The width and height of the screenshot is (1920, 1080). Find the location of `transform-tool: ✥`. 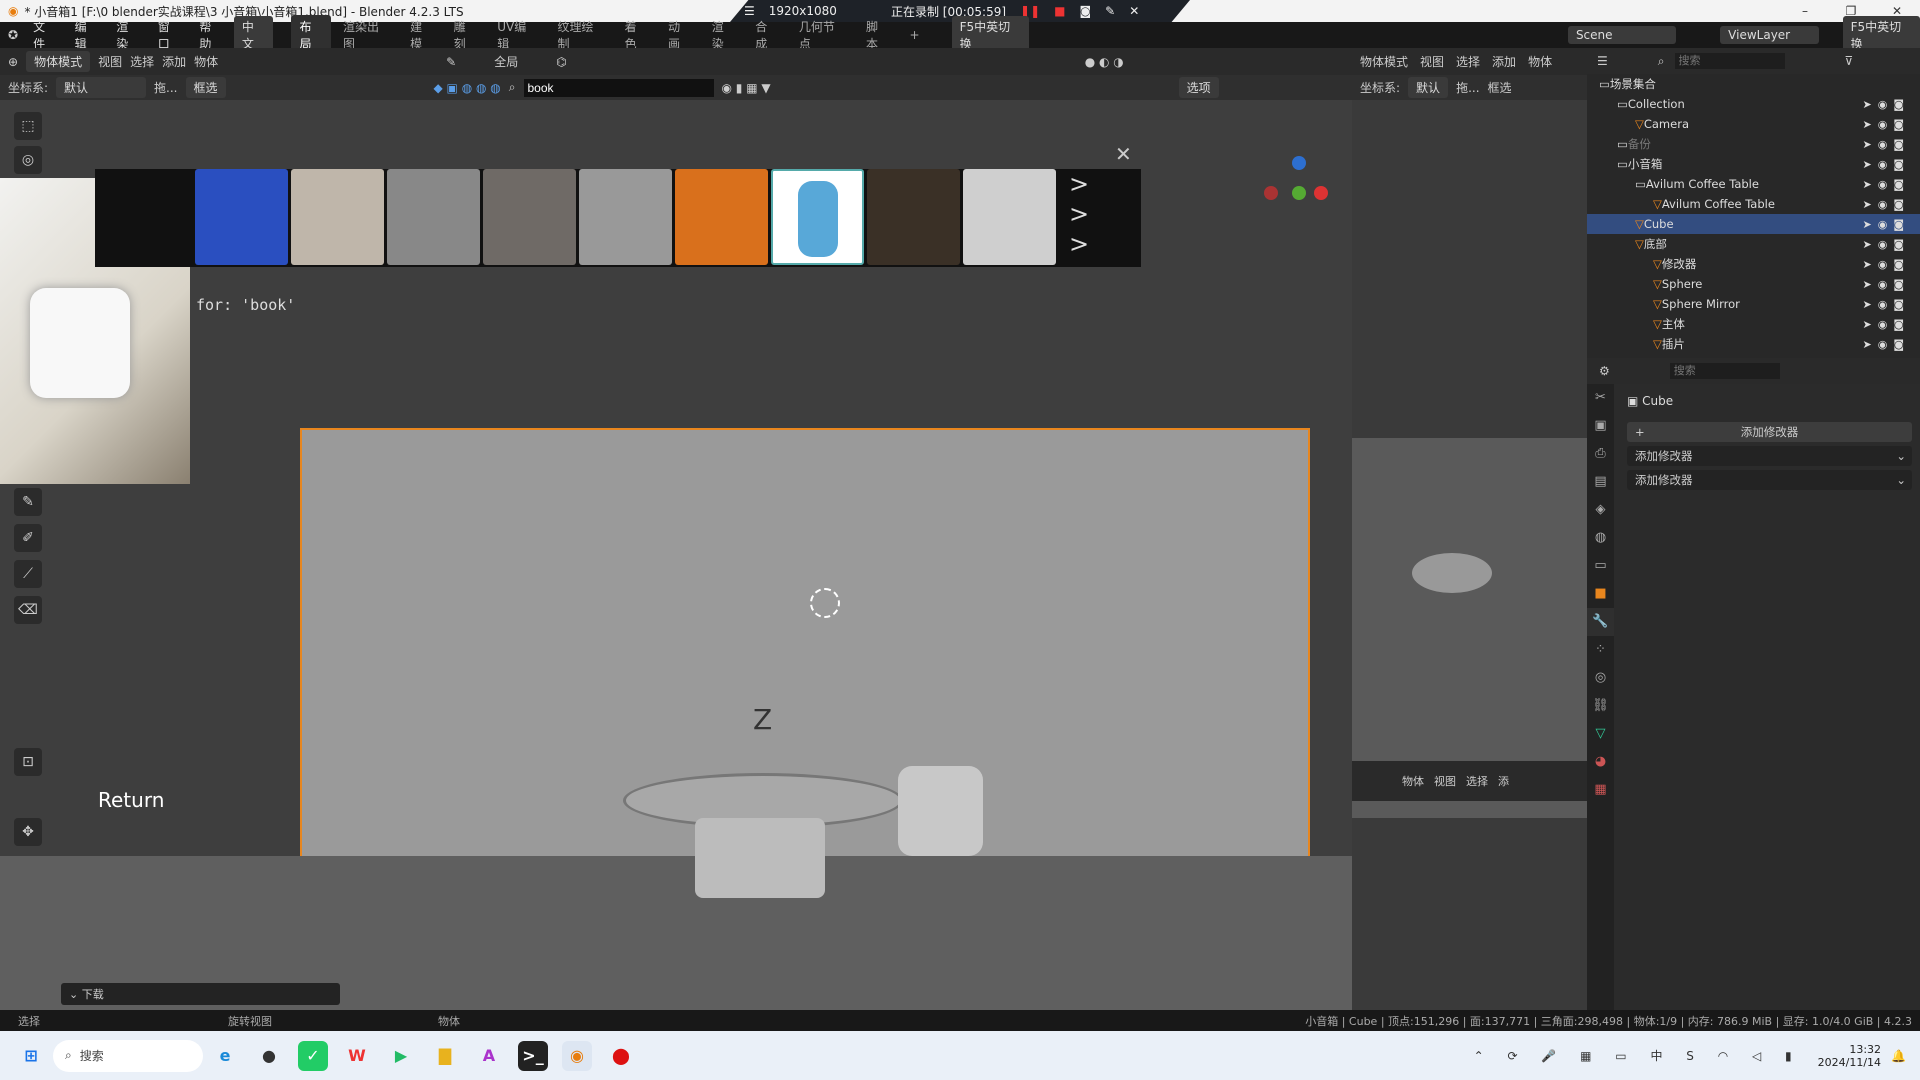

transform-tool: ✥ is located at coordinates (28, 832).